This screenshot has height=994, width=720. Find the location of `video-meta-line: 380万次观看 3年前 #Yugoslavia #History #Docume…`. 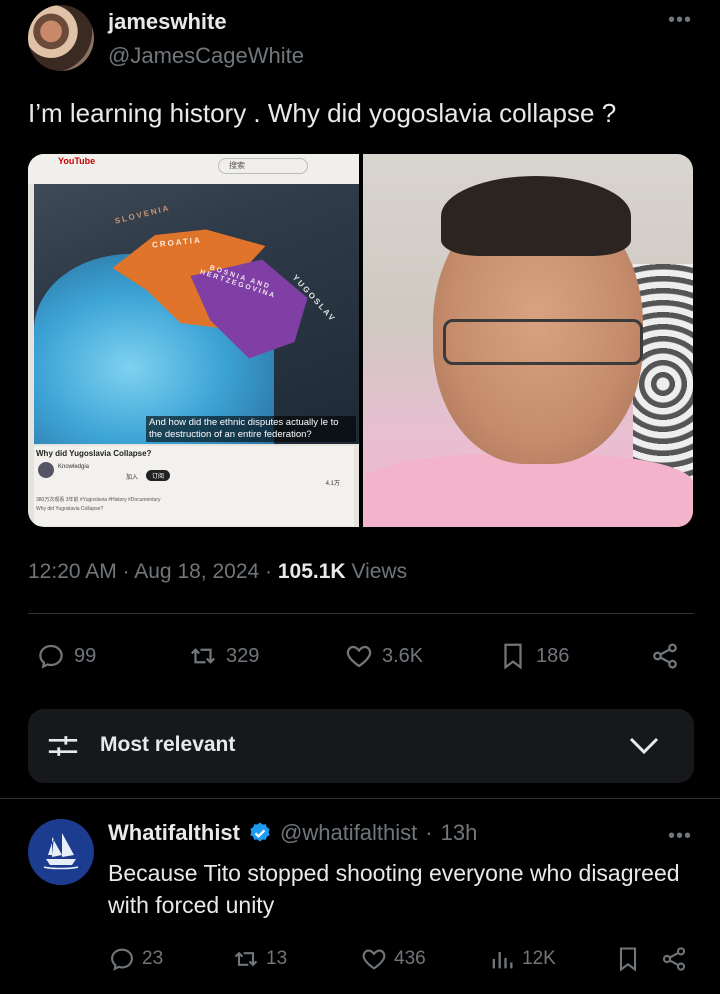

video-meta-line: 380万次观看 3年前 #Yugoslavia #History #Docume… is located at coordinates (98, 500).